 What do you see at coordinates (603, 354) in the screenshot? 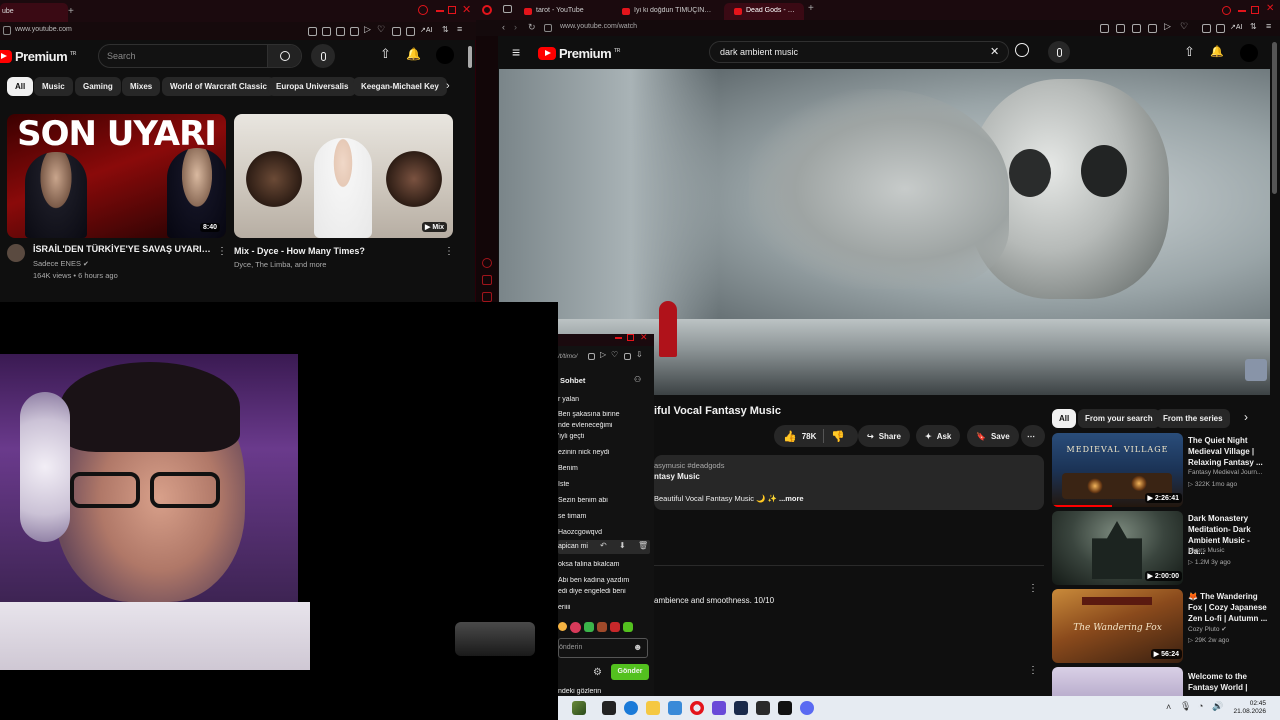
I see `chat-play-icon: ▷` at bounding box center [603, 354].